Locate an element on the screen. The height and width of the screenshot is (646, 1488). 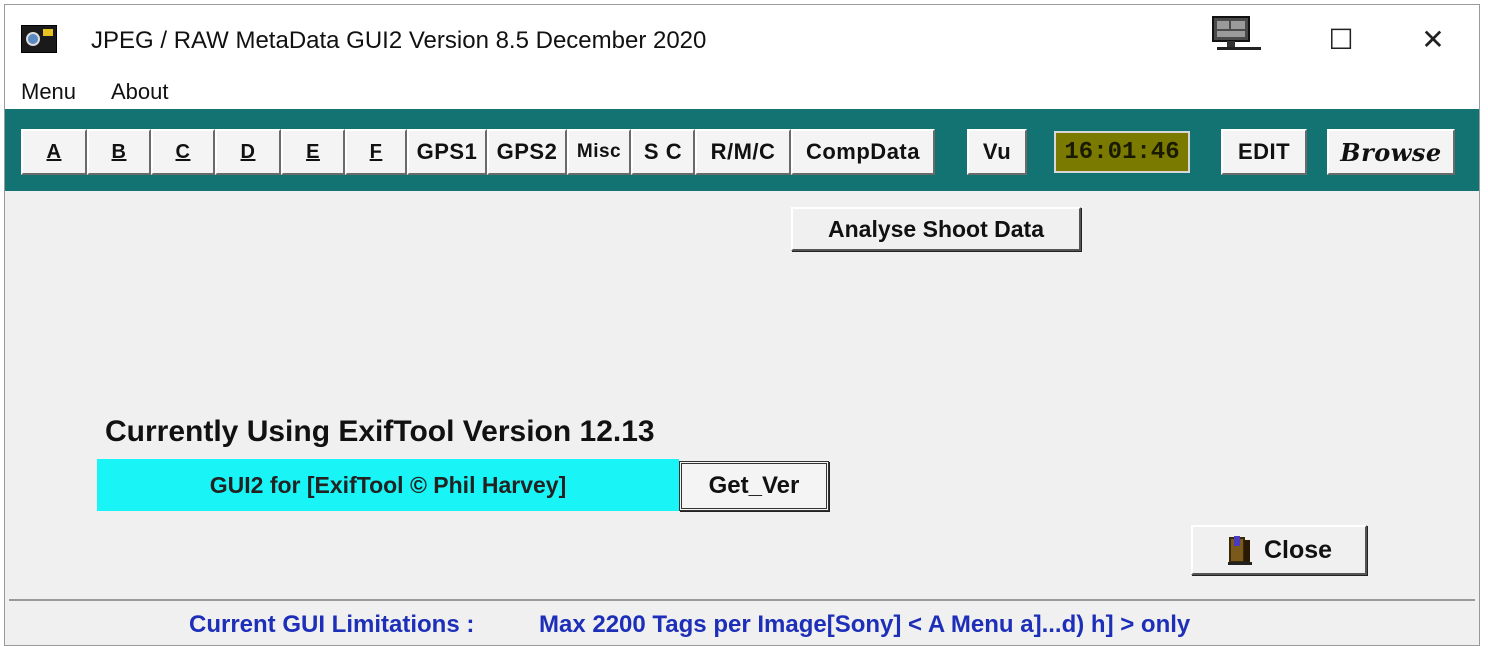
gps1-button: GPS1 is located at coordinates (447, 152).